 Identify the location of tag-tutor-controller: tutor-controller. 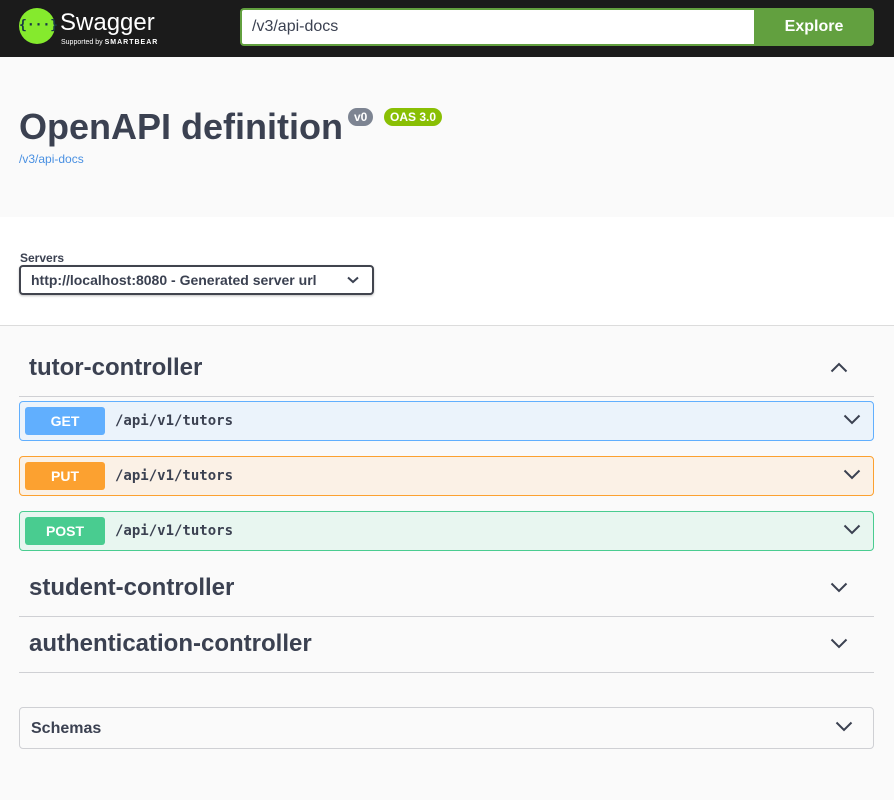
(446, 369).